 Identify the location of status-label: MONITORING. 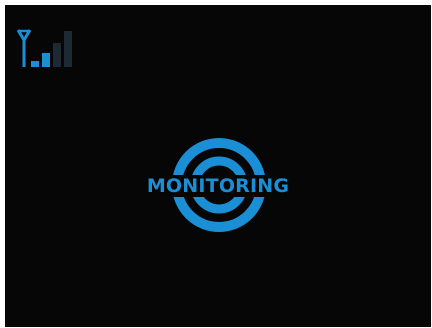
(218, 186).